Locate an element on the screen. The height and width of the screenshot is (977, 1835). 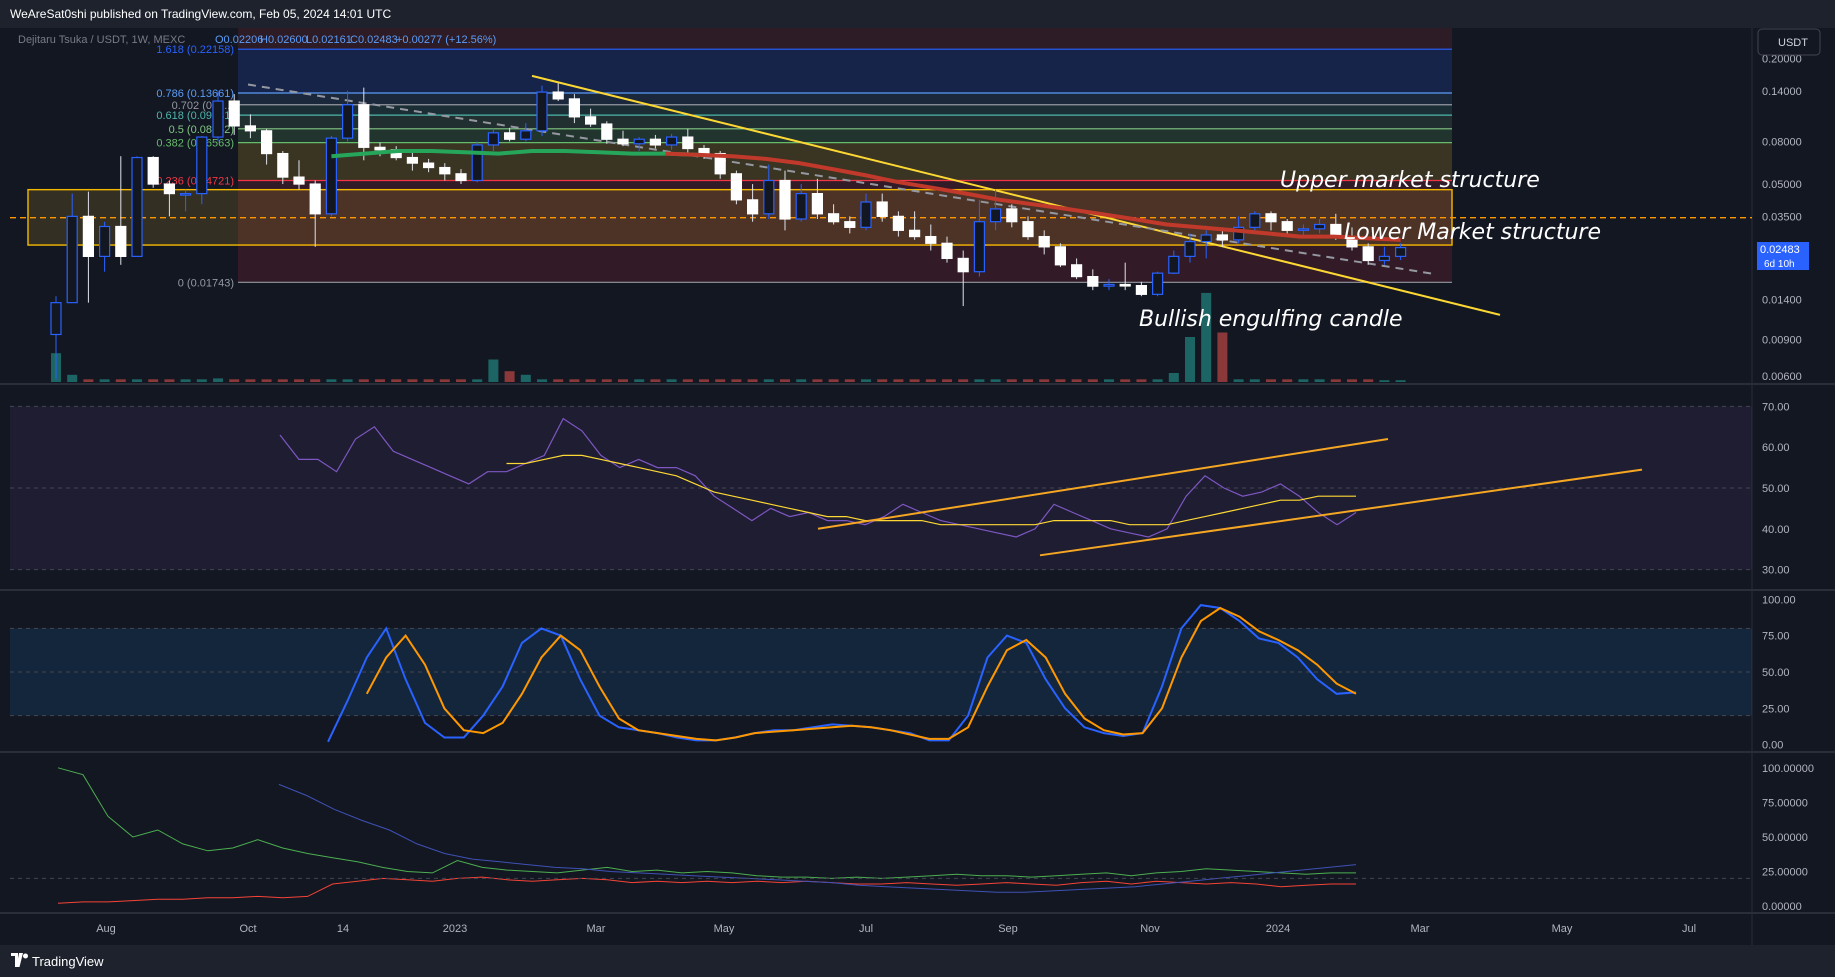
pane-tick: 100.00 is located at coordinates (1779, 600).